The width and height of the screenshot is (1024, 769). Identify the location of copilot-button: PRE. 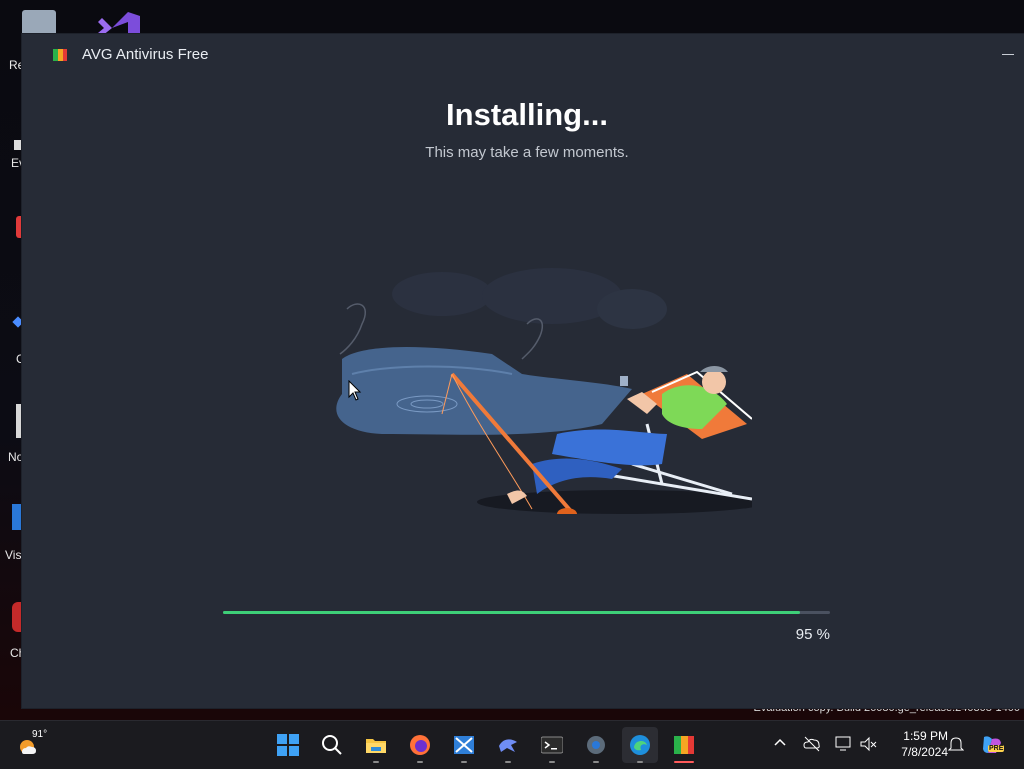
(992, 745).